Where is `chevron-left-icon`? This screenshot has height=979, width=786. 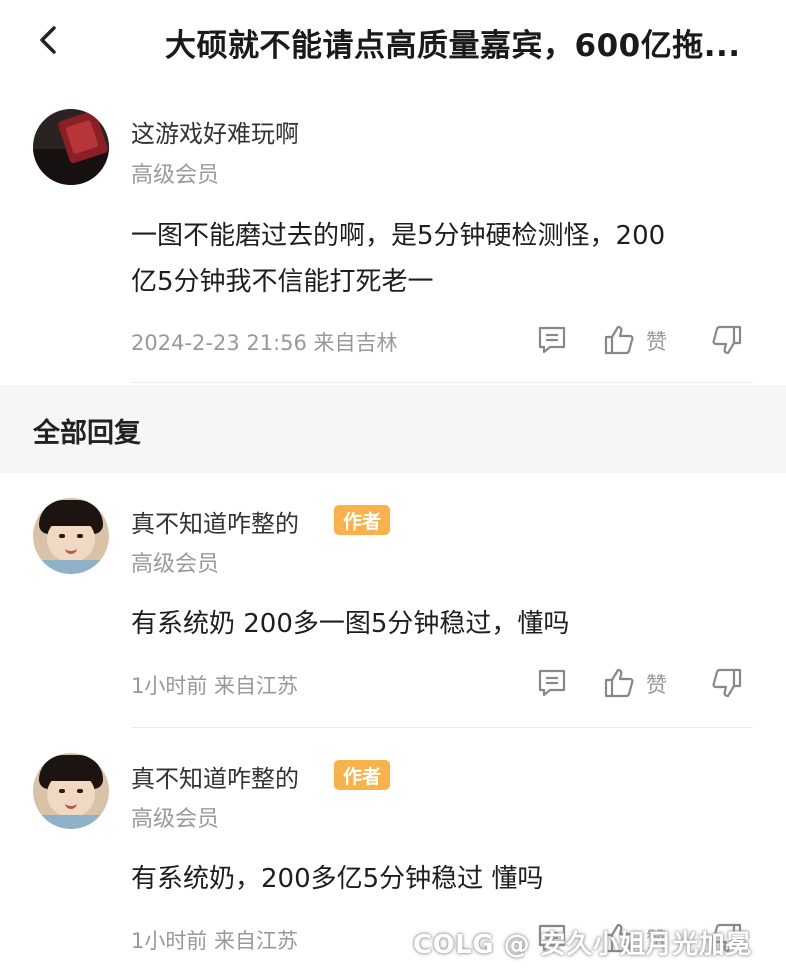
chevron-left-icon is located at coordinates (48, 40).